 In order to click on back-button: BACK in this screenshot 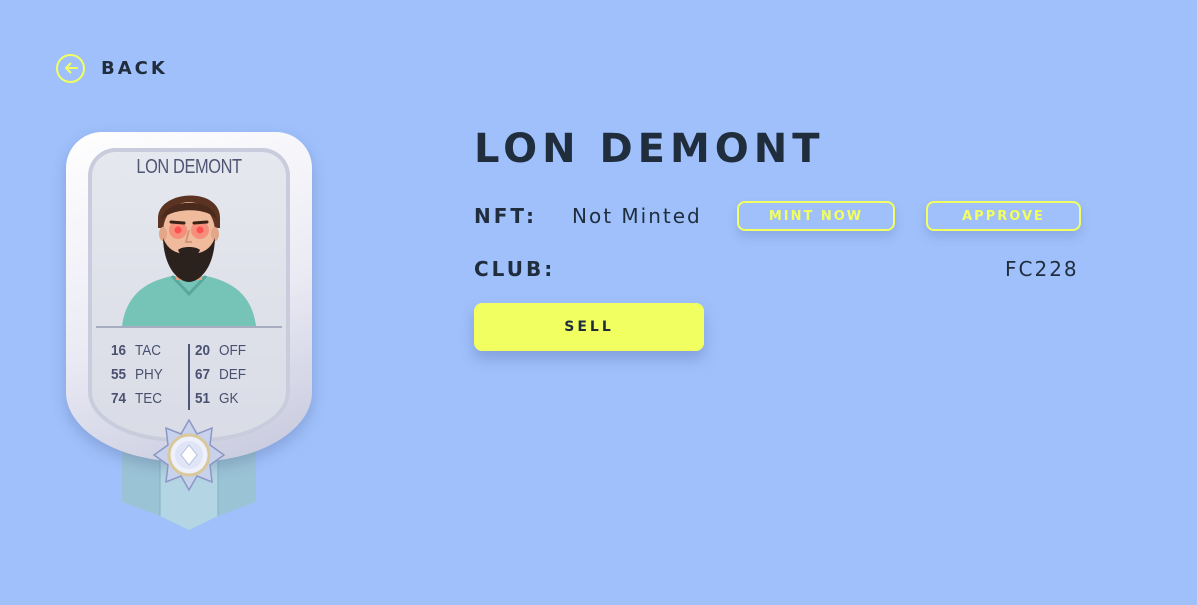, I will do `click(112, 68)`.